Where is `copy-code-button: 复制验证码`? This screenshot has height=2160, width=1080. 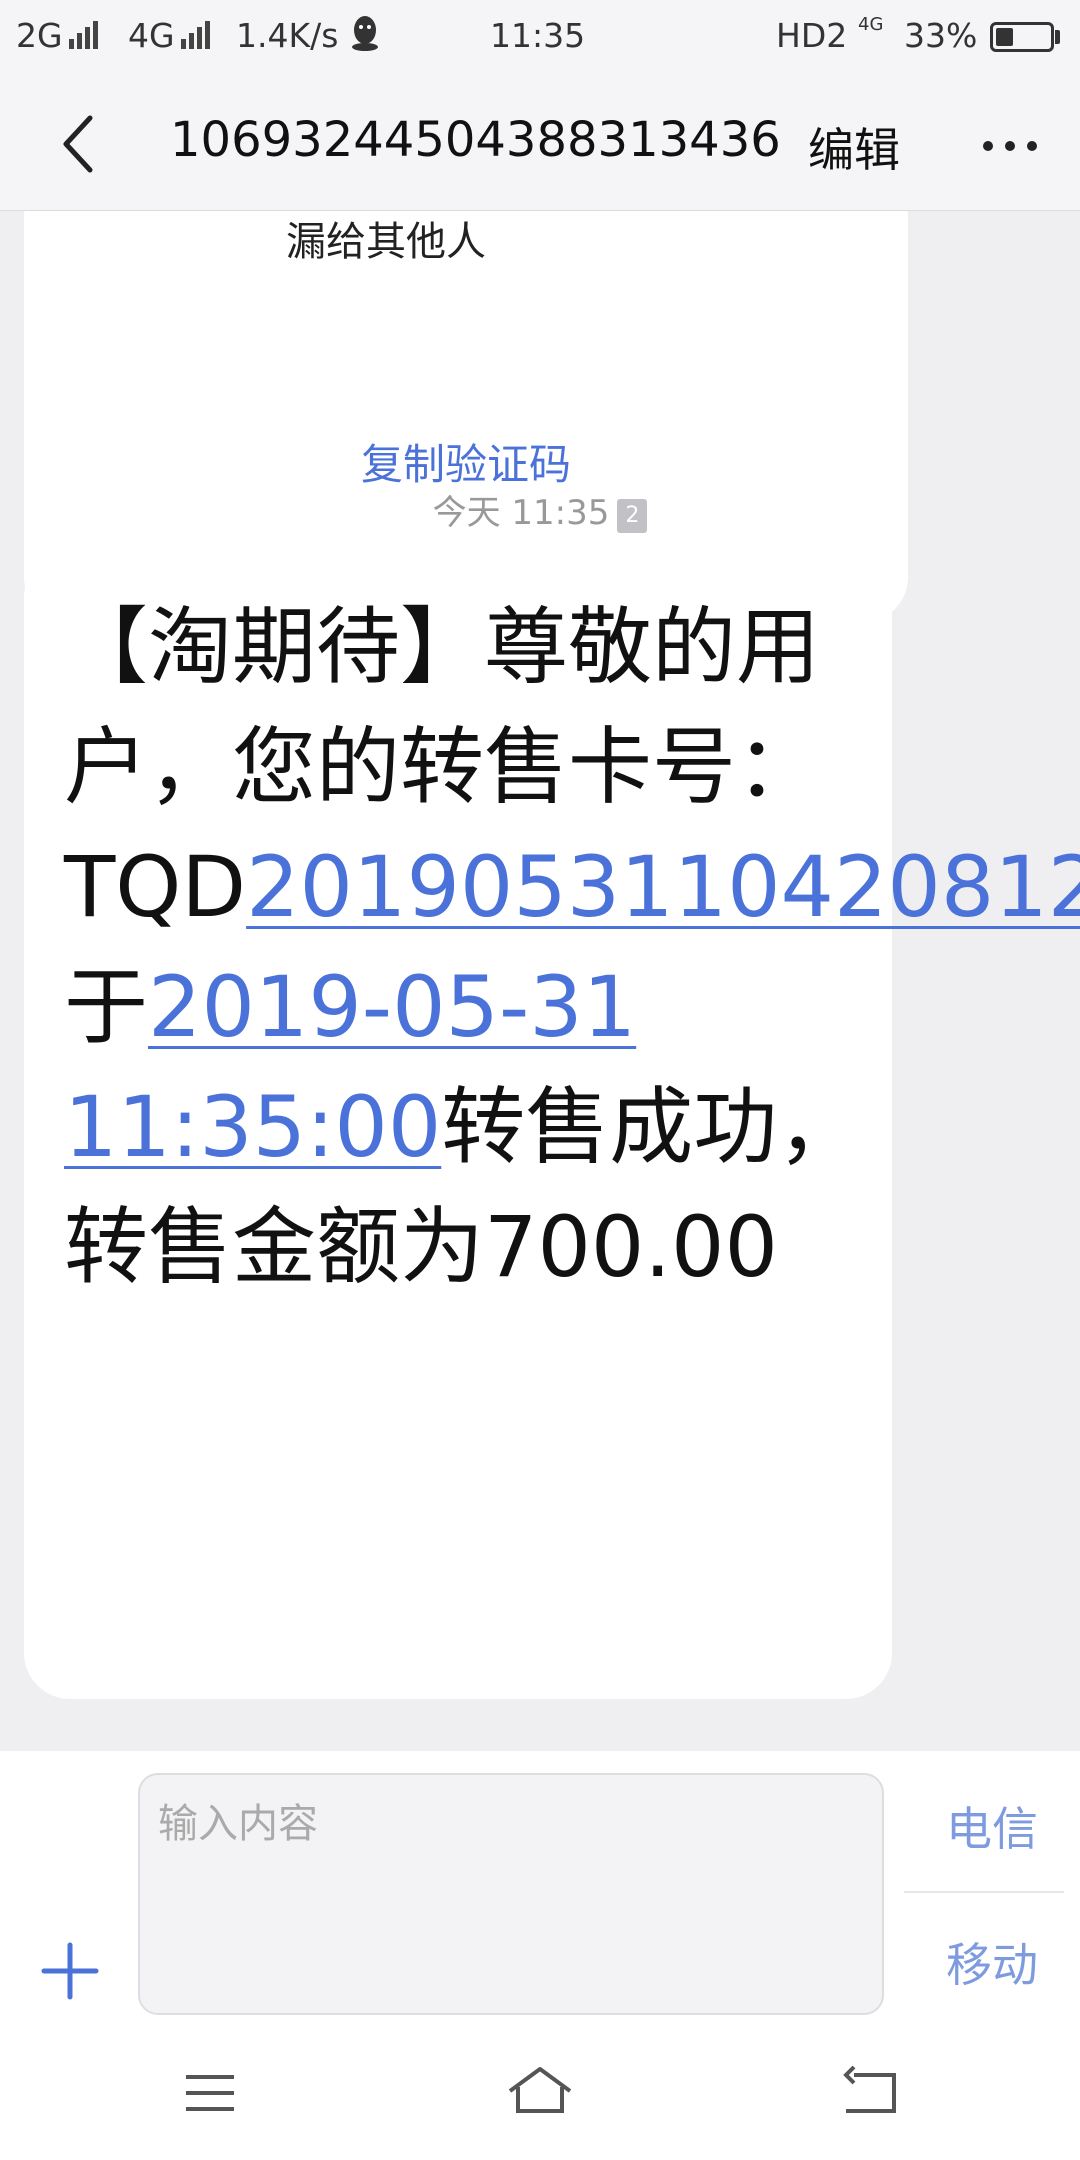
copy-code-button: 复制验证码 is located at coordinates (466, 461).